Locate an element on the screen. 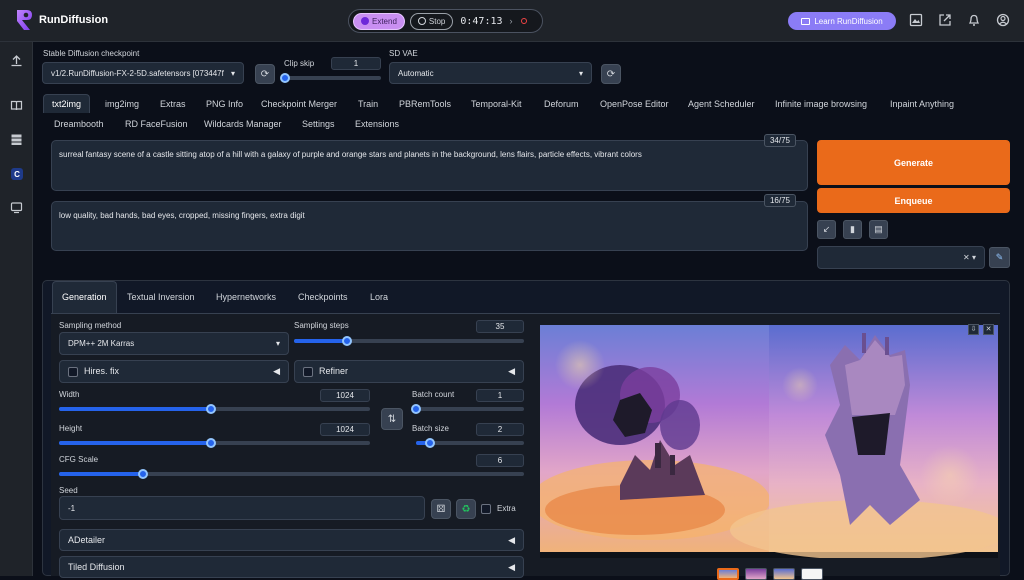 This screenshot has height=580, width=1024. tiled-diffusion-accordion: Tiled Diffusion ◀ is located at coordinates (291, 567).